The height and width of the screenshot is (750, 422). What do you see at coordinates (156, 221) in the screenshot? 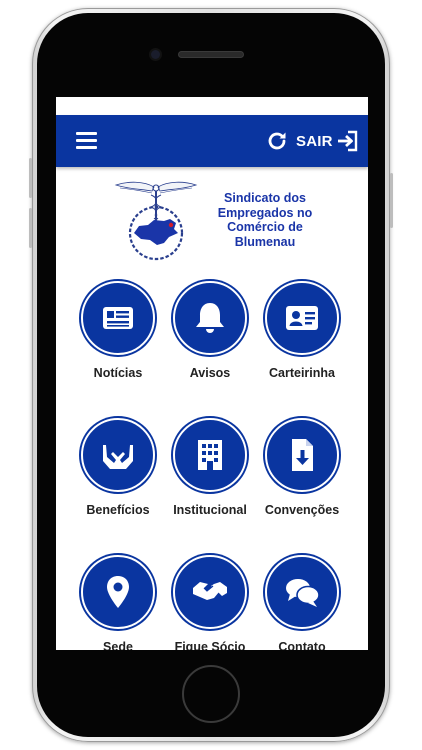
I see `caduceus-map-emblem` at bounding box center [156, 221].